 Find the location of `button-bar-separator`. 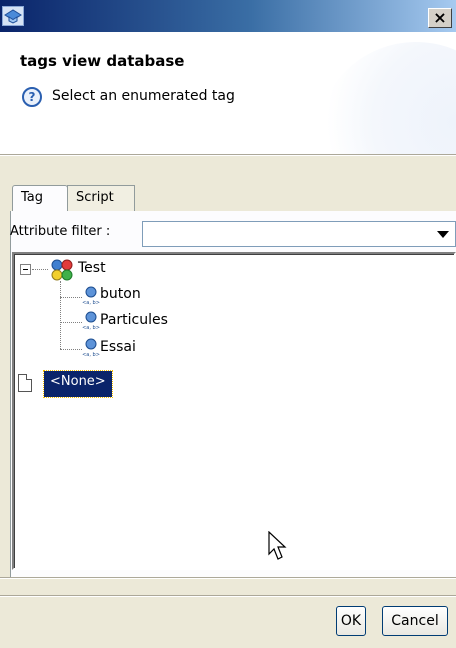

button-bar-separator is located at coordinates (228, 596).